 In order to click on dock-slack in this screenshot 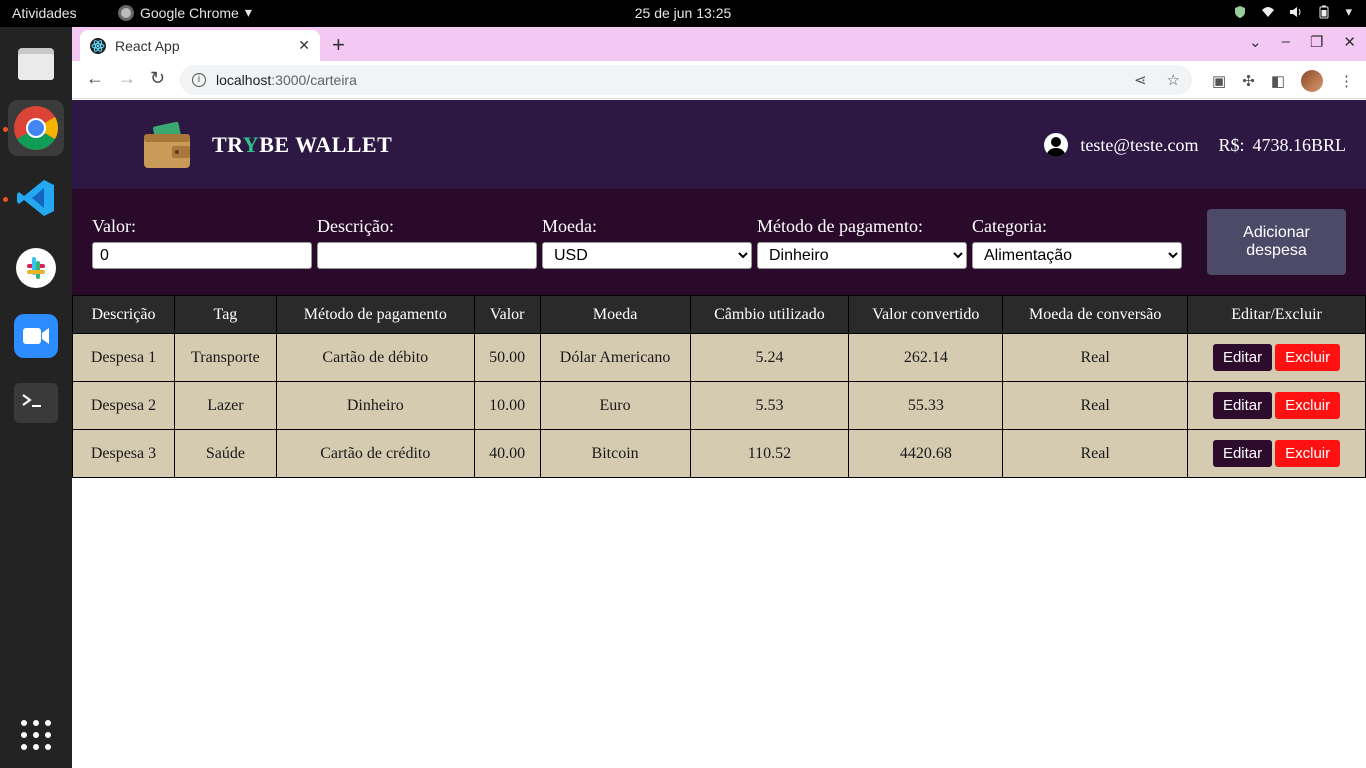, I will do `click(36, 268)`.